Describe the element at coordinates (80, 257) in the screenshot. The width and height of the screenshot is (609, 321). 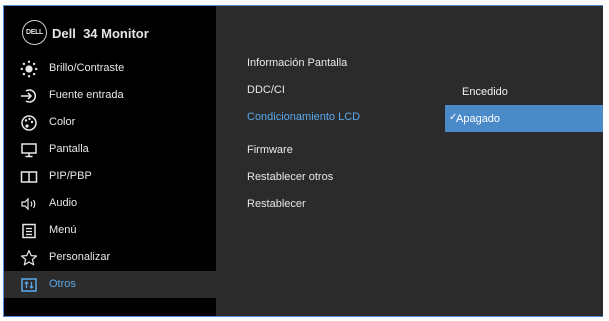
I see `menu-item-label: Personalizar` at that location.